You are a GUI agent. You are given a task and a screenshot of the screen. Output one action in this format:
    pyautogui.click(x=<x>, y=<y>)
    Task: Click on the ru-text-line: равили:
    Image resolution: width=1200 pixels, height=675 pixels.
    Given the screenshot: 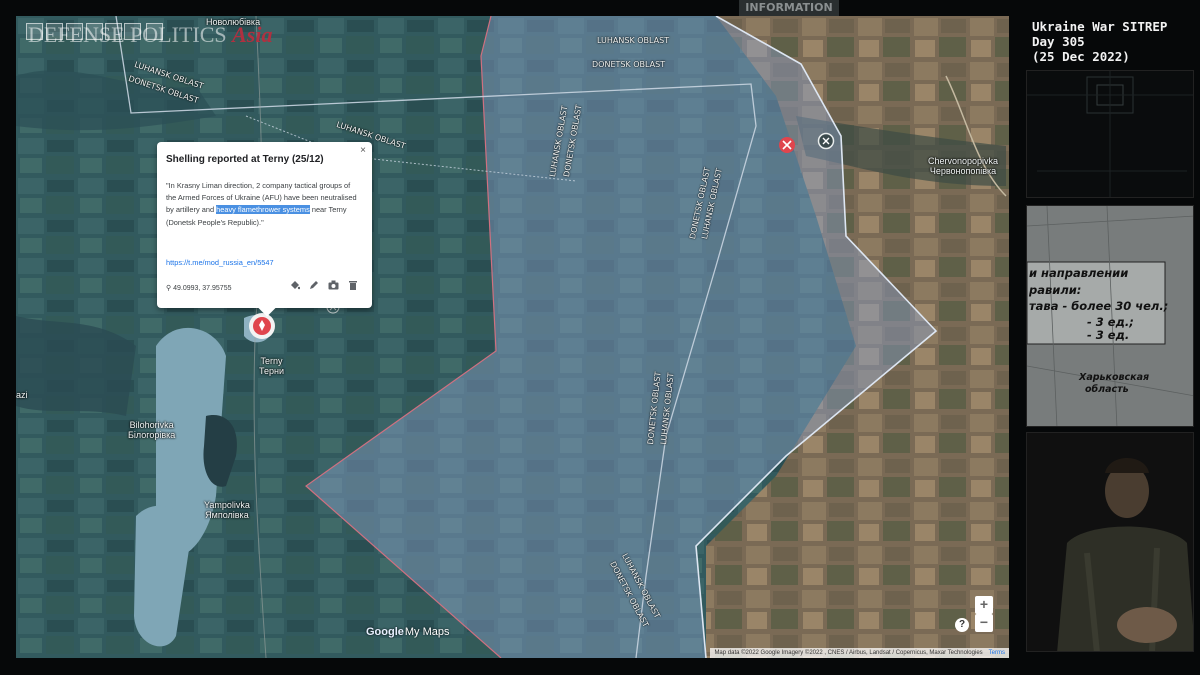 What is the action you would take?
    pyautogui.click(x=1055, y=290)
    